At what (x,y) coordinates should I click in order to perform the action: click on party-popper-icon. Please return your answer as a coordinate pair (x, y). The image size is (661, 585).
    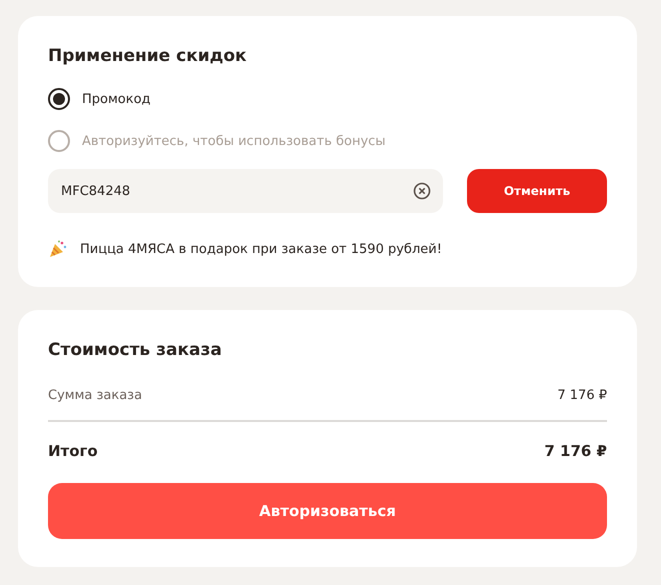
    Looking at the image, I should click on (58, 249).